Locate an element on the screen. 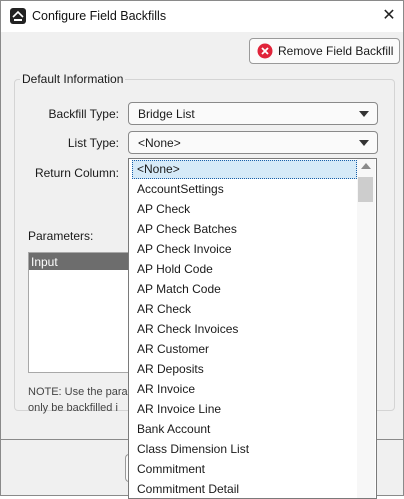 The width and height of the screenshot is (404, 499). dropdown-option: AR Customer is located at coordinates (243, 349).